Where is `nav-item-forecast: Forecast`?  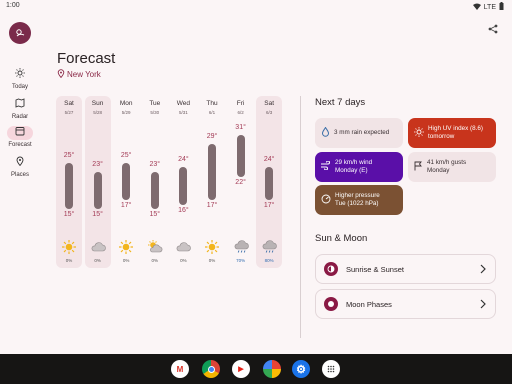
nav-item-forecast: Forecast is located at coordinates (20, 136).